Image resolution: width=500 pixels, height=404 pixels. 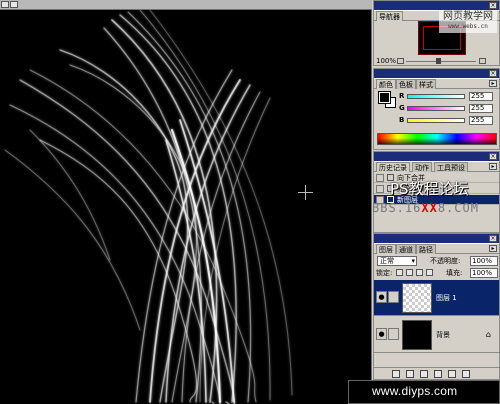 I want to click on red-slider, so click(x=436, y=96).